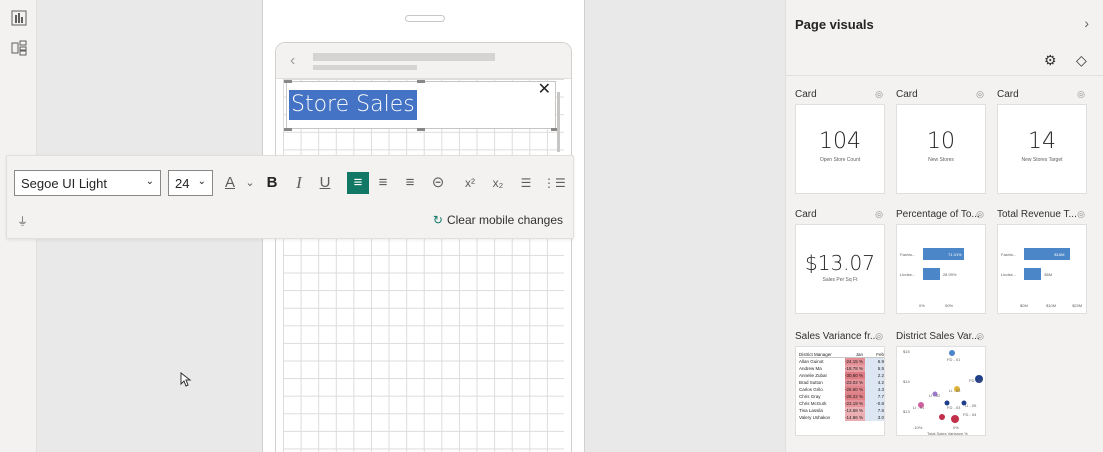 This screenshot has width=1103, height=452. Describe the element at coordinates (1042, 160) in the screenshot. I see `card-label: New Stores Target` at that location.